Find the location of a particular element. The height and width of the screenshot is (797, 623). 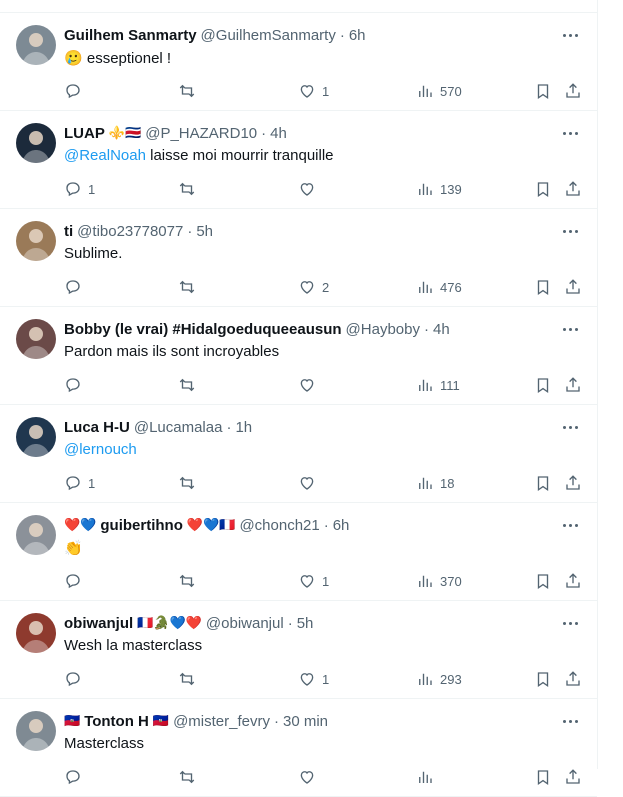

views-button: 570 is located at coordinates (439, 91).